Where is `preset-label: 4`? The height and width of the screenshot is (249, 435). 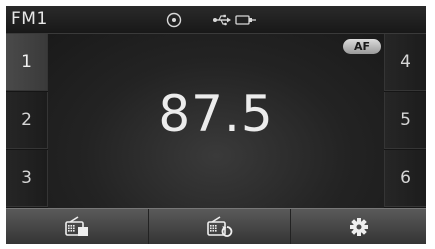 preset-label: 4 is located at coordinates (405, 62).